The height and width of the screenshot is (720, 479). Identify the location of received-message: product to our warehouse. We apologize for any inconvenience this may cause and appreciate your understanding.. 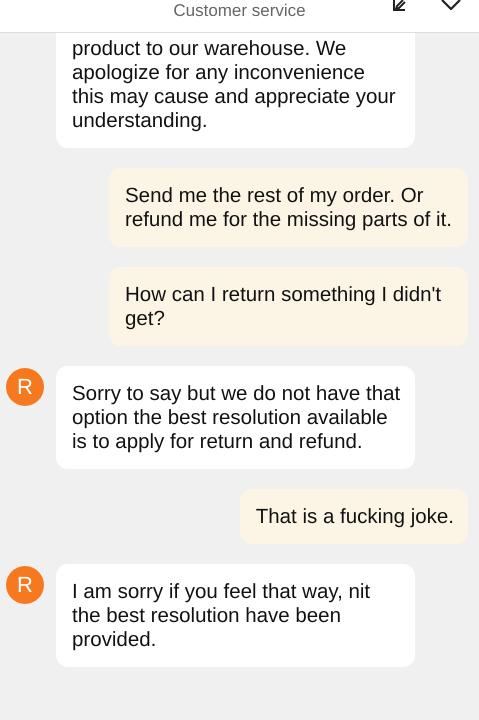
(235, 90).